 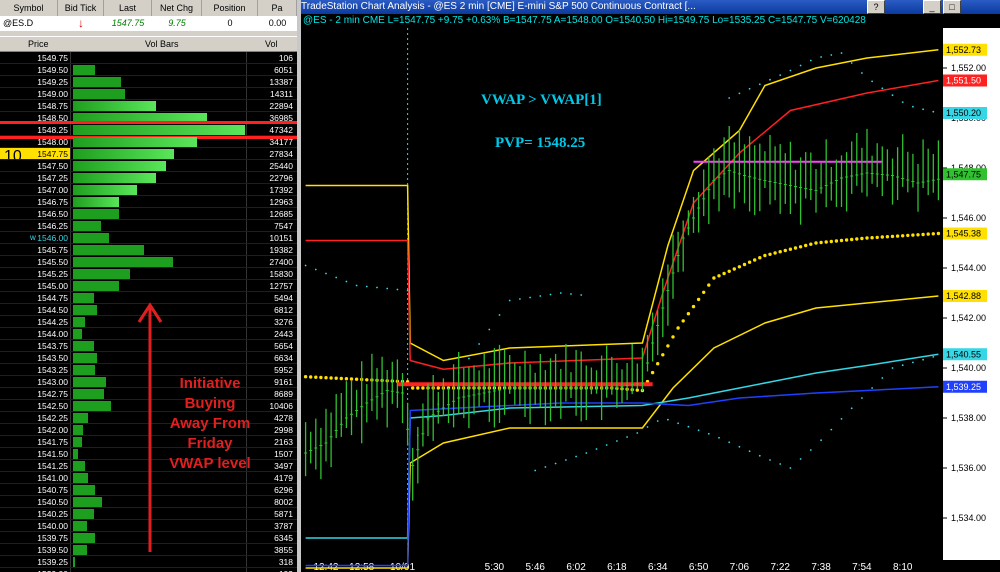 What do you see at coordinates (148, 156) in the screenshot?
I see `ladder-row: 10 1547.75 27834` at bounding box center [148, 156].